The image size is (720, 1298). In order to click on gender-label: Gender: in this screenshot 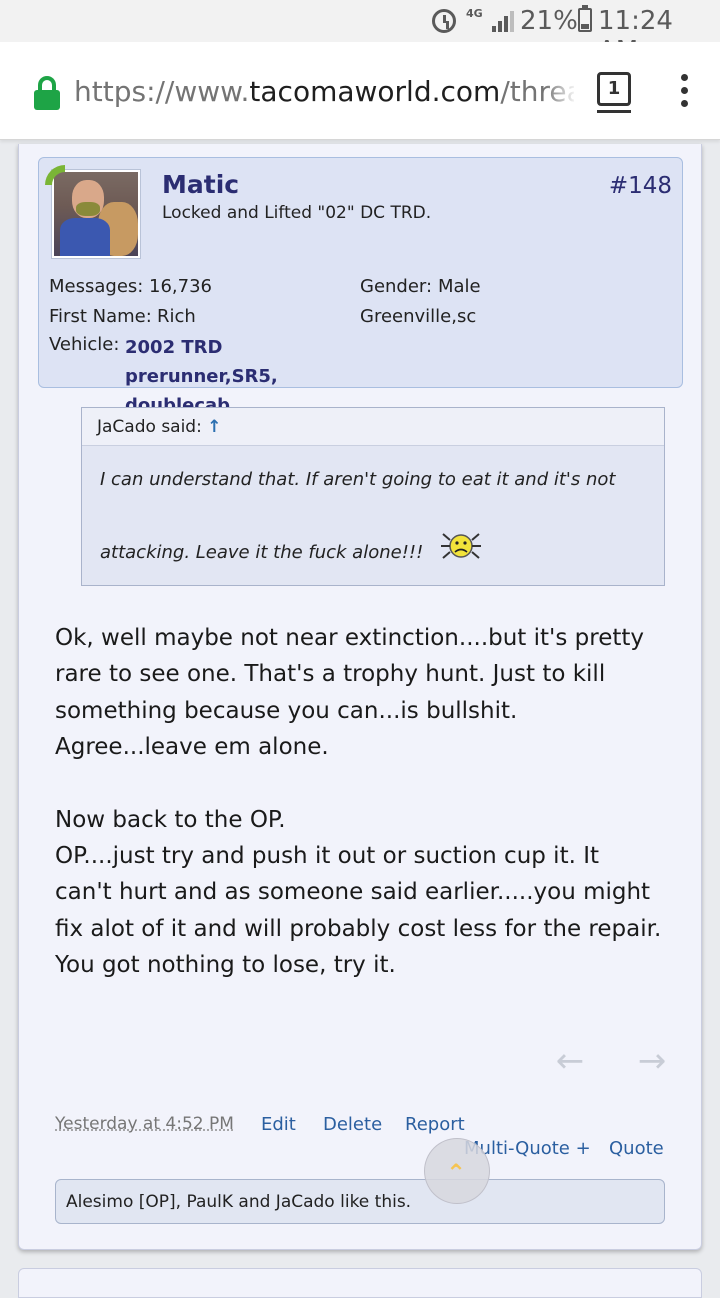, I will do `click(396, 286)`.